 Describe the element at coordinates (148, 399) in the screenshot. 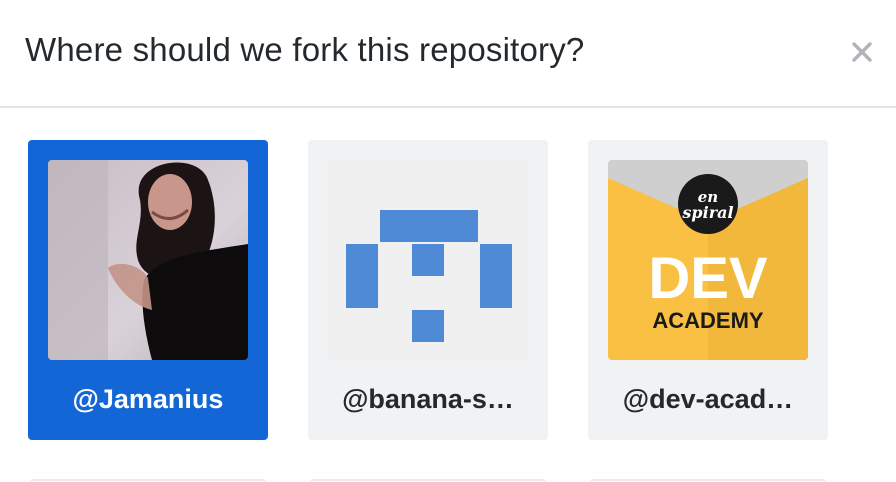

I see `account-handle: @Jamanius` at that location.